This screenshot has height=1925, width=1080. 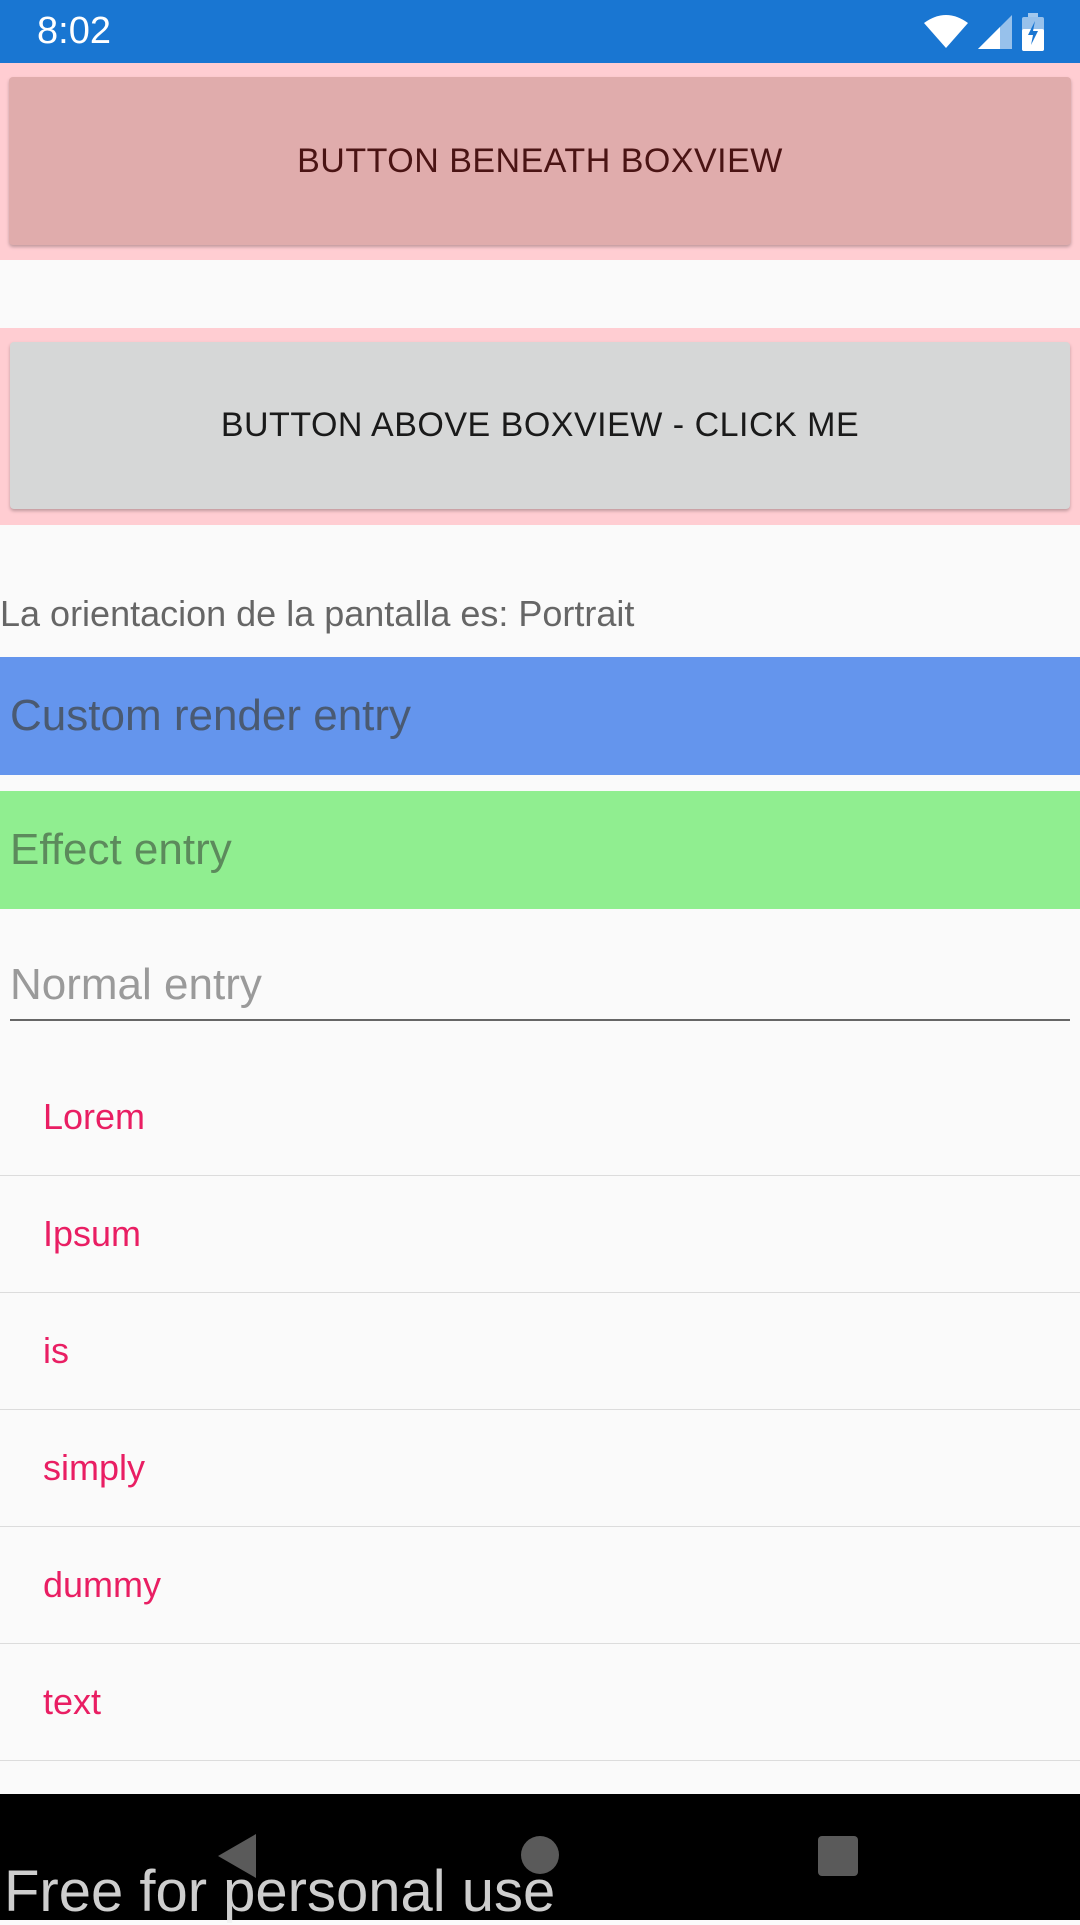 What do you see at coordinates (1033, 32) in the screenshot?
I see `battery-icon` at bounding box center [1033, 32].